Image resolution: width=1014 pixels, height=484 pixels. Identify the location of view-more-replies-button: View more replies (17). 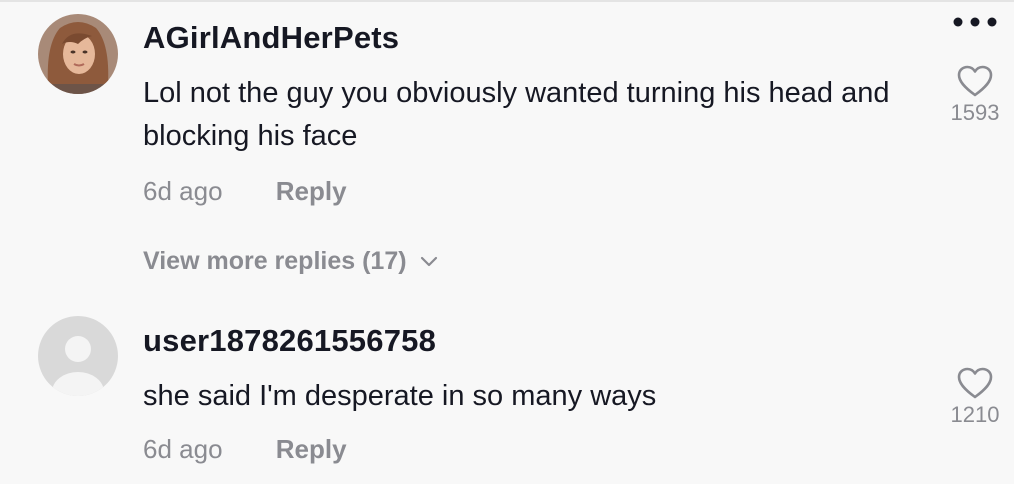
(291, 261).